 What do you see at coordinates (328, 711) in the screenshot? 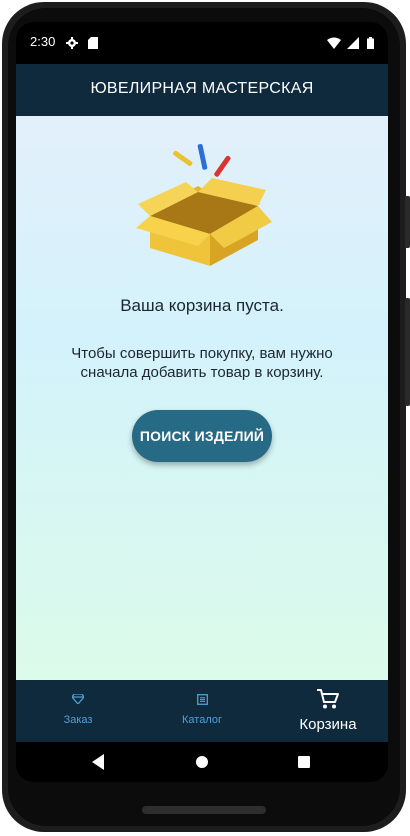
I see `nav-item-cart: Корзина` at bounding box center [328, 711].